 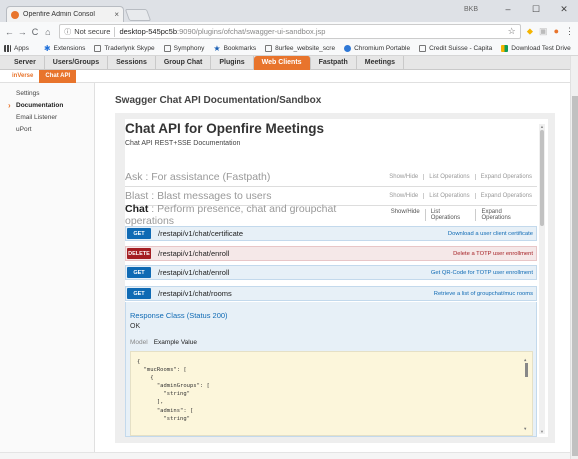 I want to click on nav-server: Server, so click(x=25, y=62).